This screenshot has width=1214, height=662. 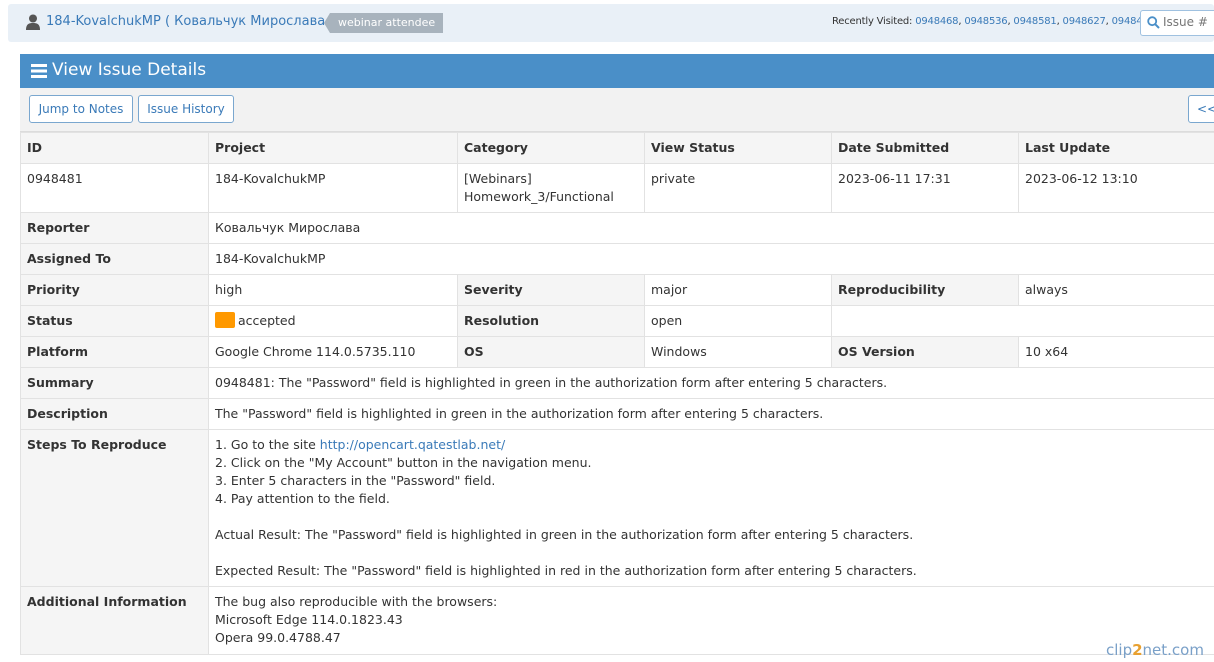 I want to click on issue-os: Windows, so click(x=738, y=352).